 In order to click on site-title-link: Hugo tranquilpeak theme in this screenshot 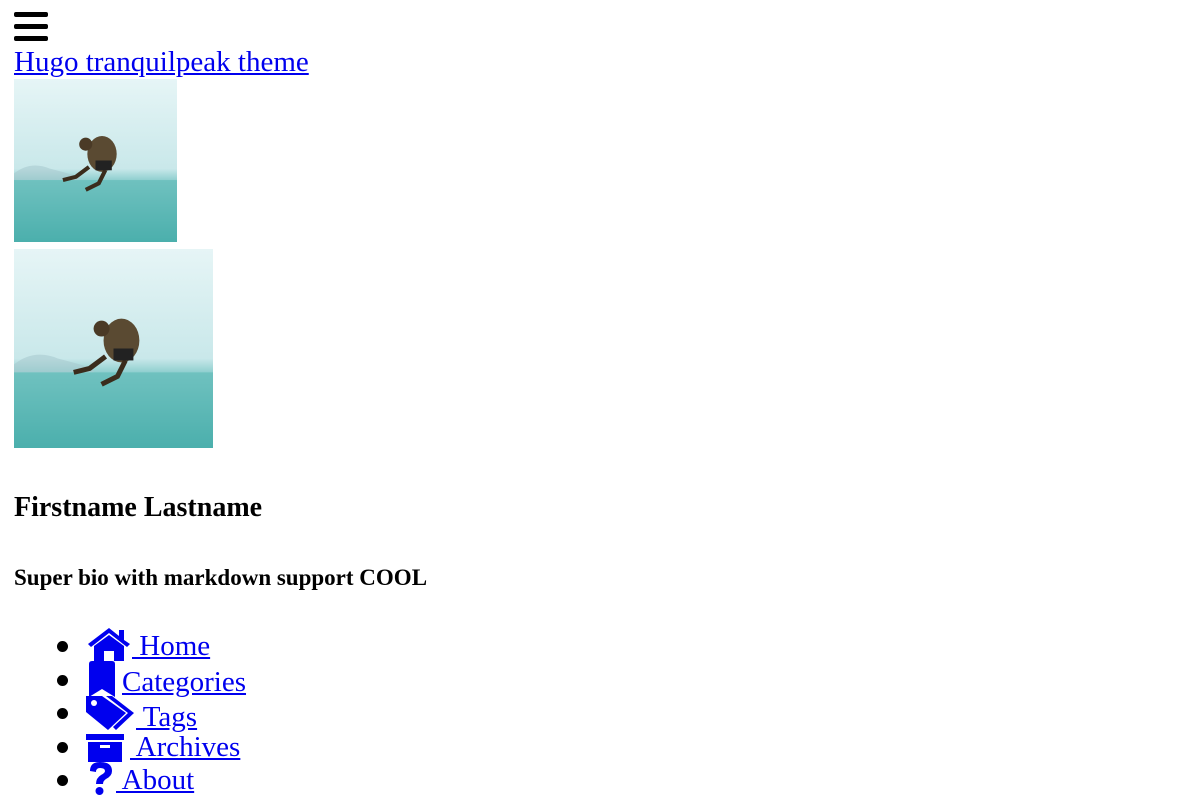, I will do `click(161, 62)`.